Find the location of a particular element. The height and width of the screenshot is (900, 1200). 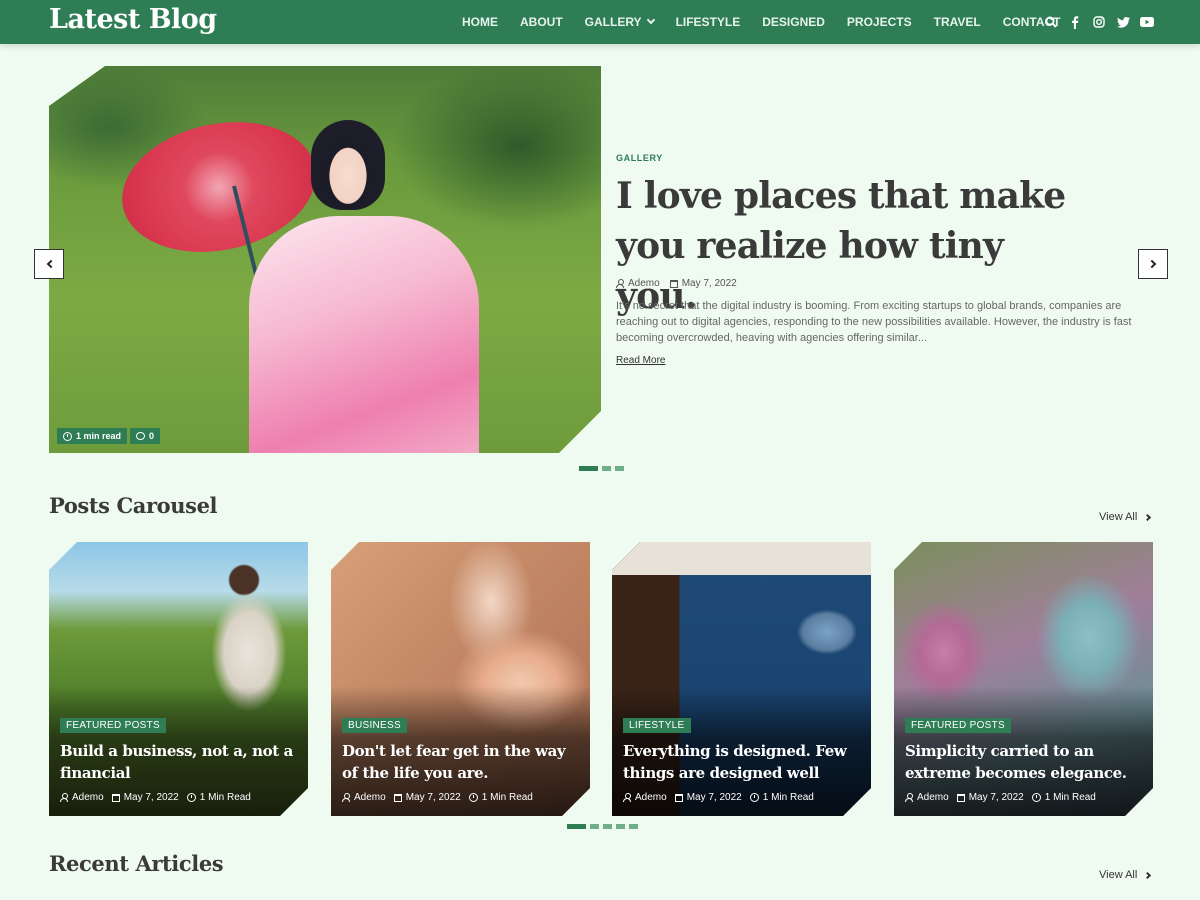

slider-prev-button is located at coordinates (49, 264).